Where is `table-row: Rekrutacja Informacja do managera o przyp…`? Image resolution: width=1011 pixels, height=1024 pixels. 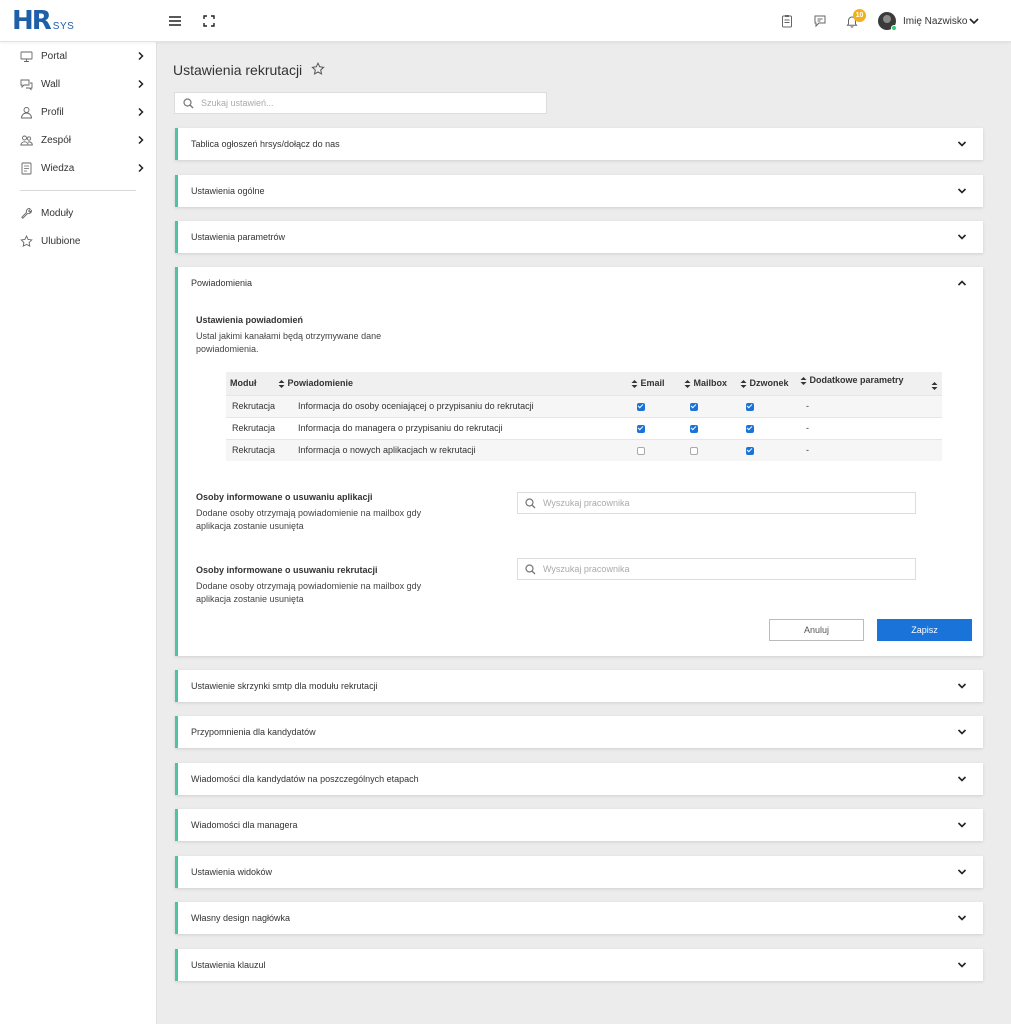 table-row: Rekrutacja Informacja do managera o przyp… is located at coordinates (584, 427).